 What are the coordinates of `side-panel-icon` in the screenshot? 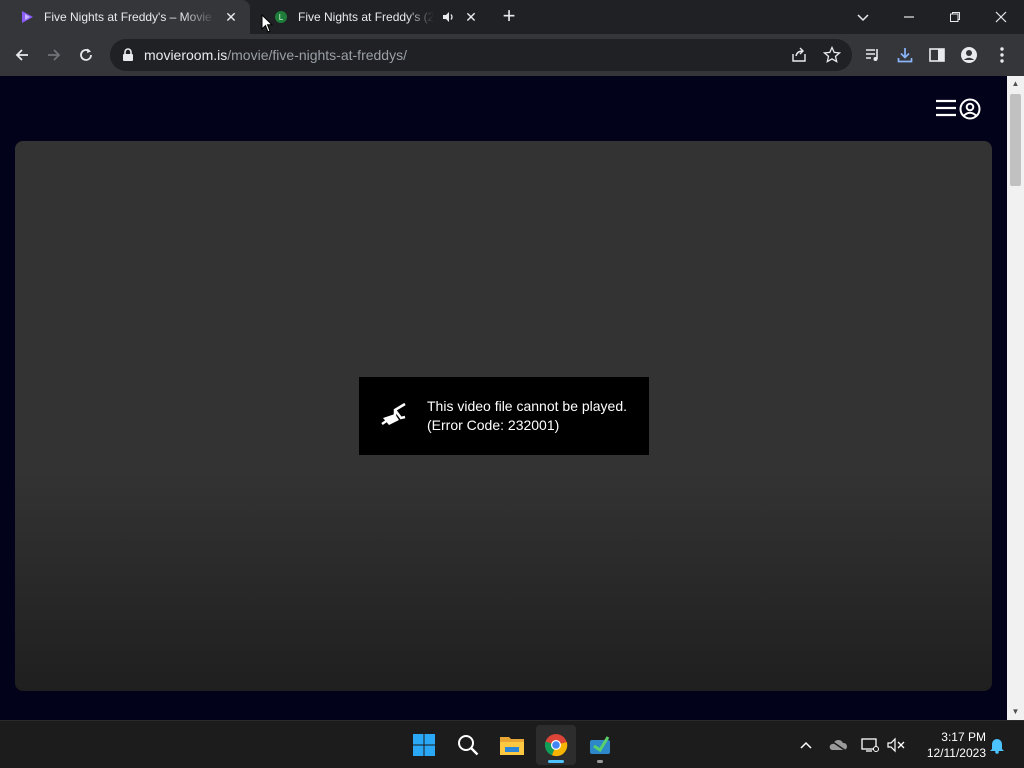 It's located at (937, 55).